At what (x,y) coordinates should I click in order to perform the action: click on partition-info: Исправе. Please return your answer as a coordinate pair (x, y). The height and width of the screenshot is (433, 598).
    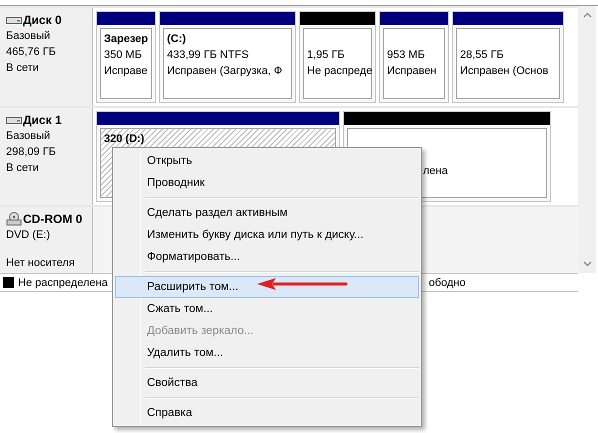
    Looking at the image, I should click on (126, 71).